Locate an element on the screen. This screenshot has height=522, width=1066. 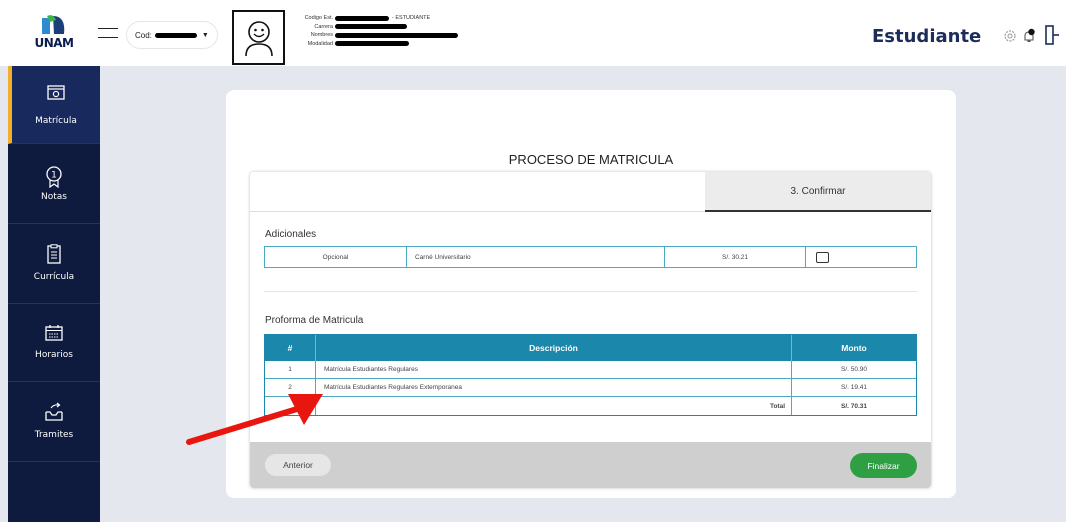
grades-icon: 1 is located at coordinates (54, 177).